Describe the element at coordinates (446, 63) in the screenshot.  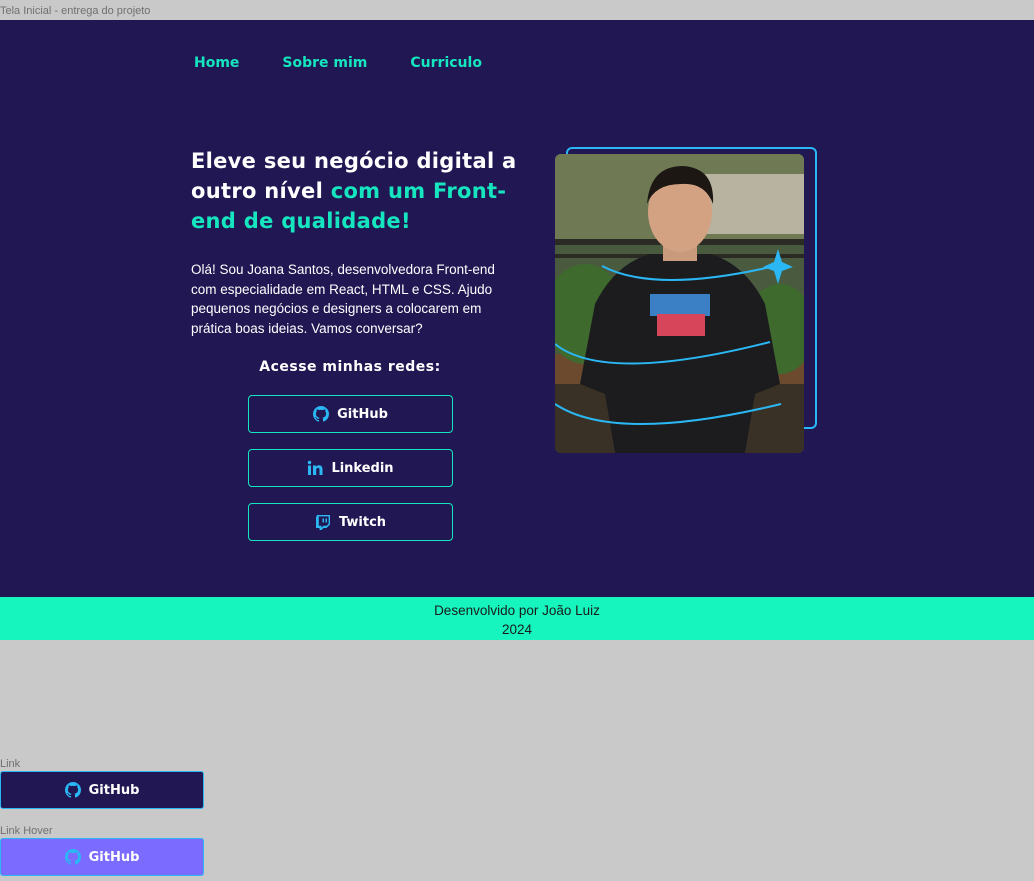
I see `nav-resume: Curriculo` at that location.